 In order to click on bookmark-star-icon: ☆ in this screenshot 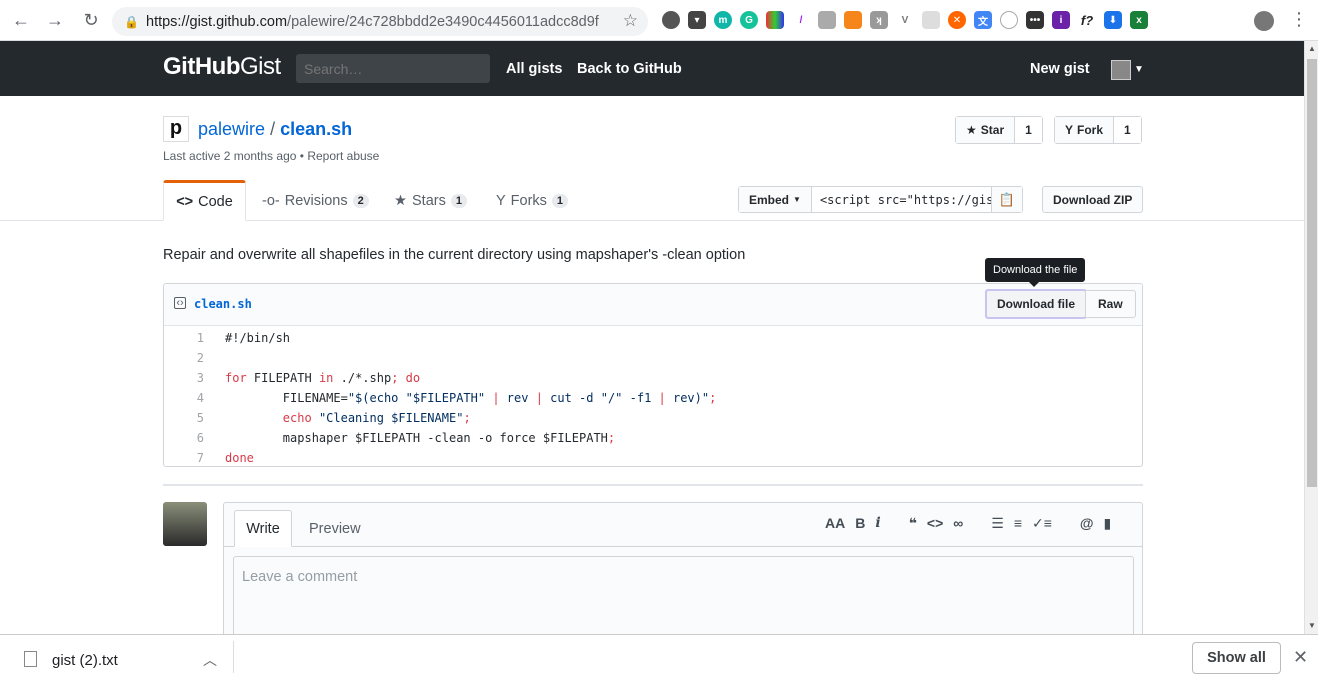, I will do `click(630, 21)`.